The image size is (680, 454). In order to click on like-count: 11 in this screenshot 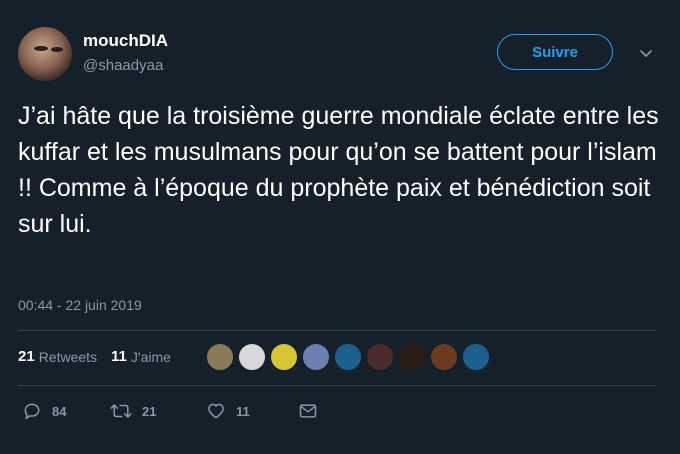, I will do `click(243, 411)`.